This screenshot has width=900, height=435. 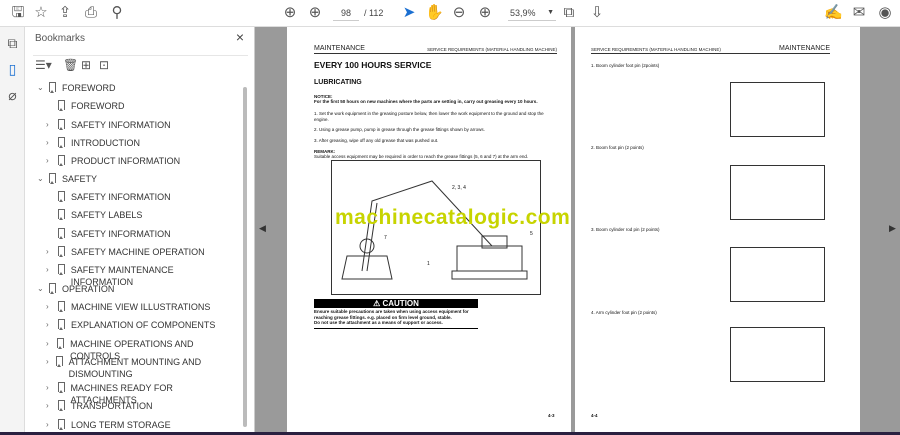 I want to click on caution-banner: ⚠ CAUTION, so click(x=396, y=303).